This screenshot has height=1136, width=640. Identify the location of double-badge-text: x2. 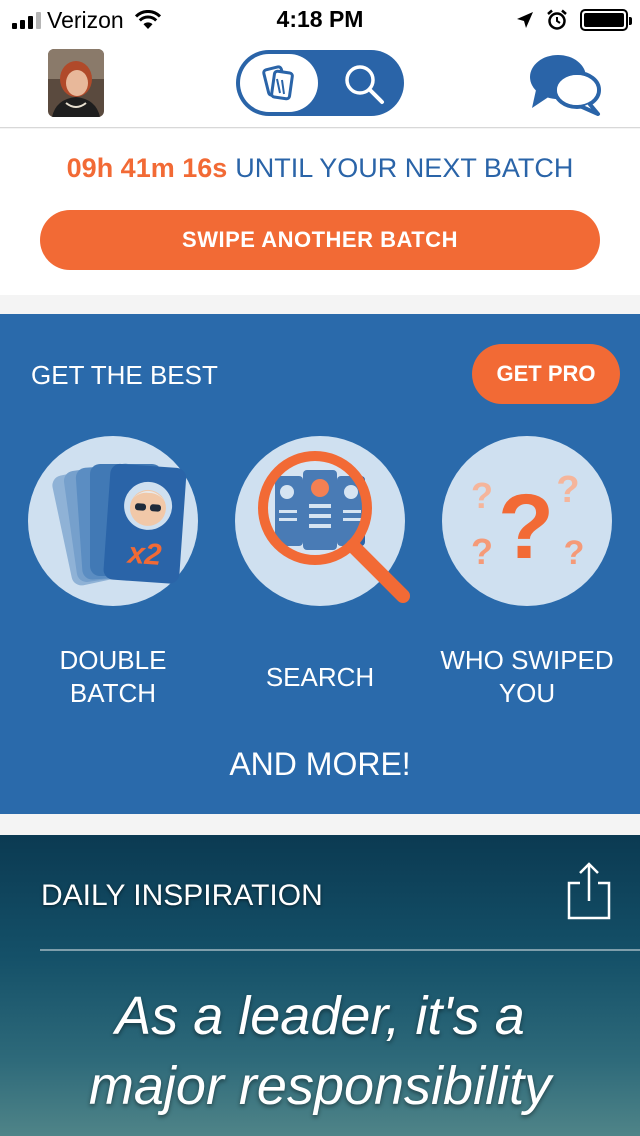
(144, 554).